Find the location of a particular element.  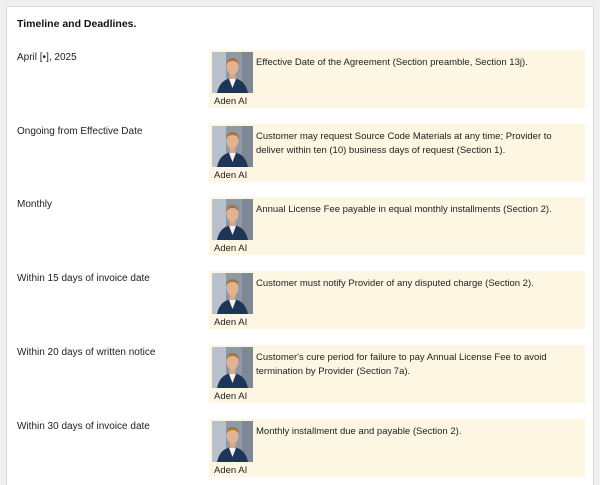

deadline-date: Within 20 days of written notice is located at coordinates (86, 352).